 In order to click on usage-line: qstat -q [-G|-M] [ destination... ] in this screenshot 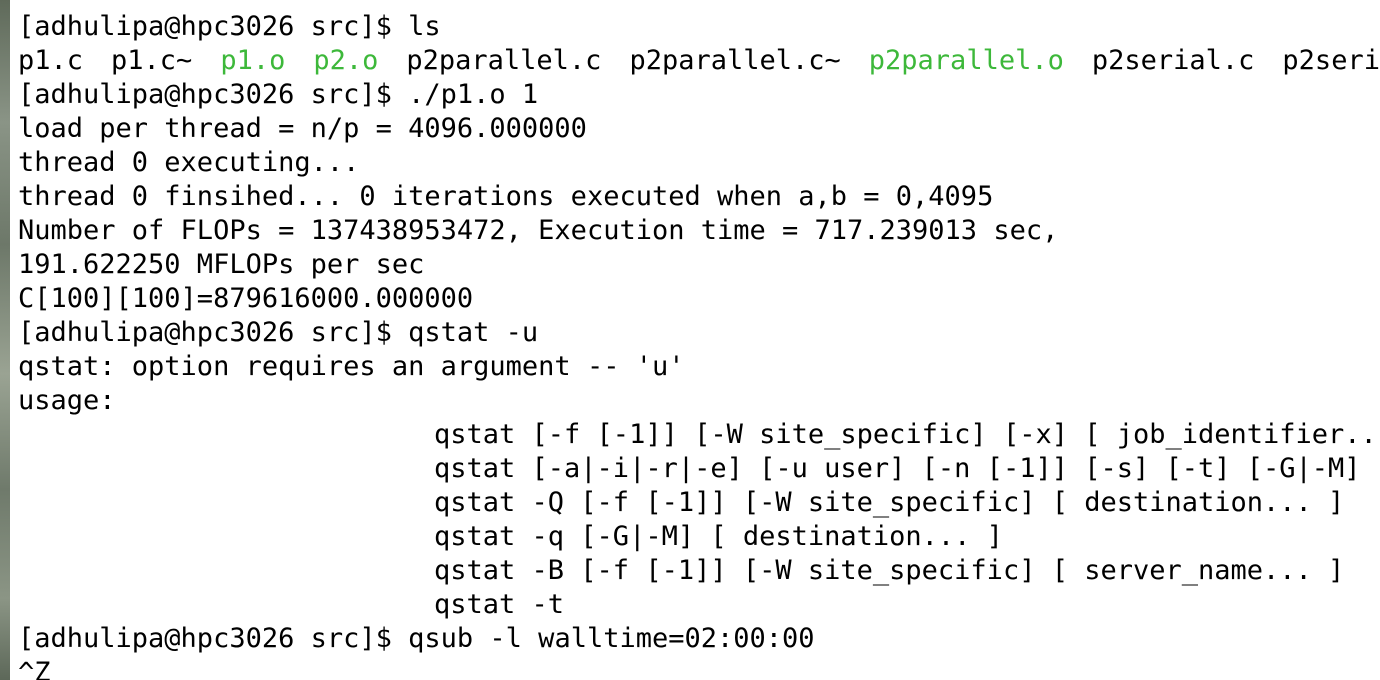, I will do `click(718, 536)`.